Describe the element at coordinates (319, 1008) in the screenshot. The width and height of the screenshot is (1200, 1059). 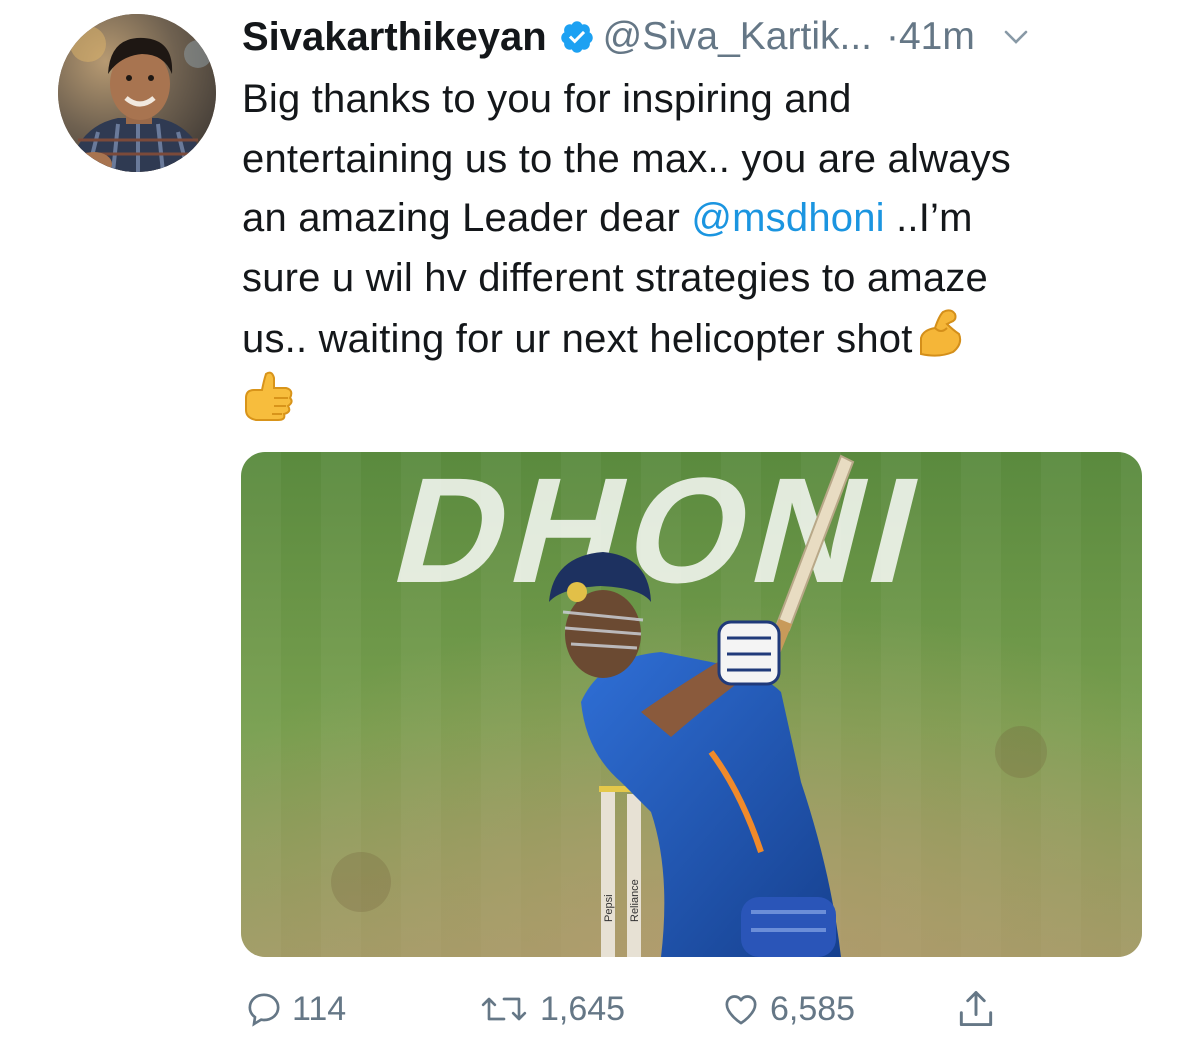
I see `reply-count: 114` at that location.